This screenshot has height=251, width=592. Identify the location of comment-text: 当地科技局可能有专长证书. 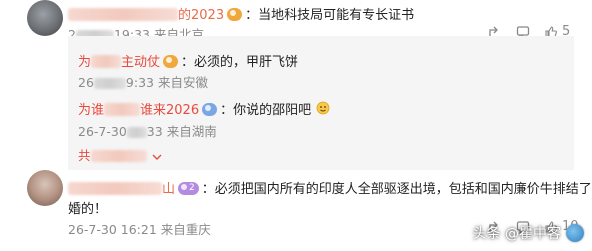
(336, 15).